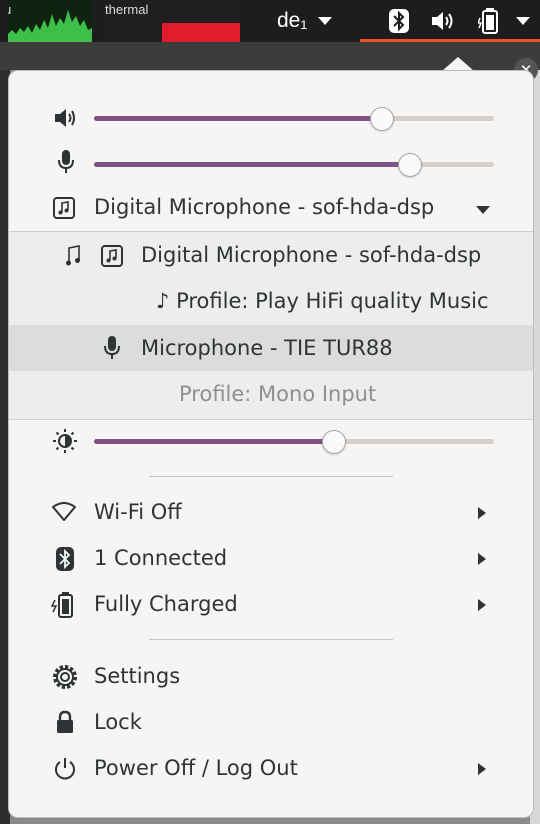 The height and width of the screenshot is (824, 540). I want to click on submenu-item-label: ♪ Profile: Play HiFi quality Music, so click(322, 301).